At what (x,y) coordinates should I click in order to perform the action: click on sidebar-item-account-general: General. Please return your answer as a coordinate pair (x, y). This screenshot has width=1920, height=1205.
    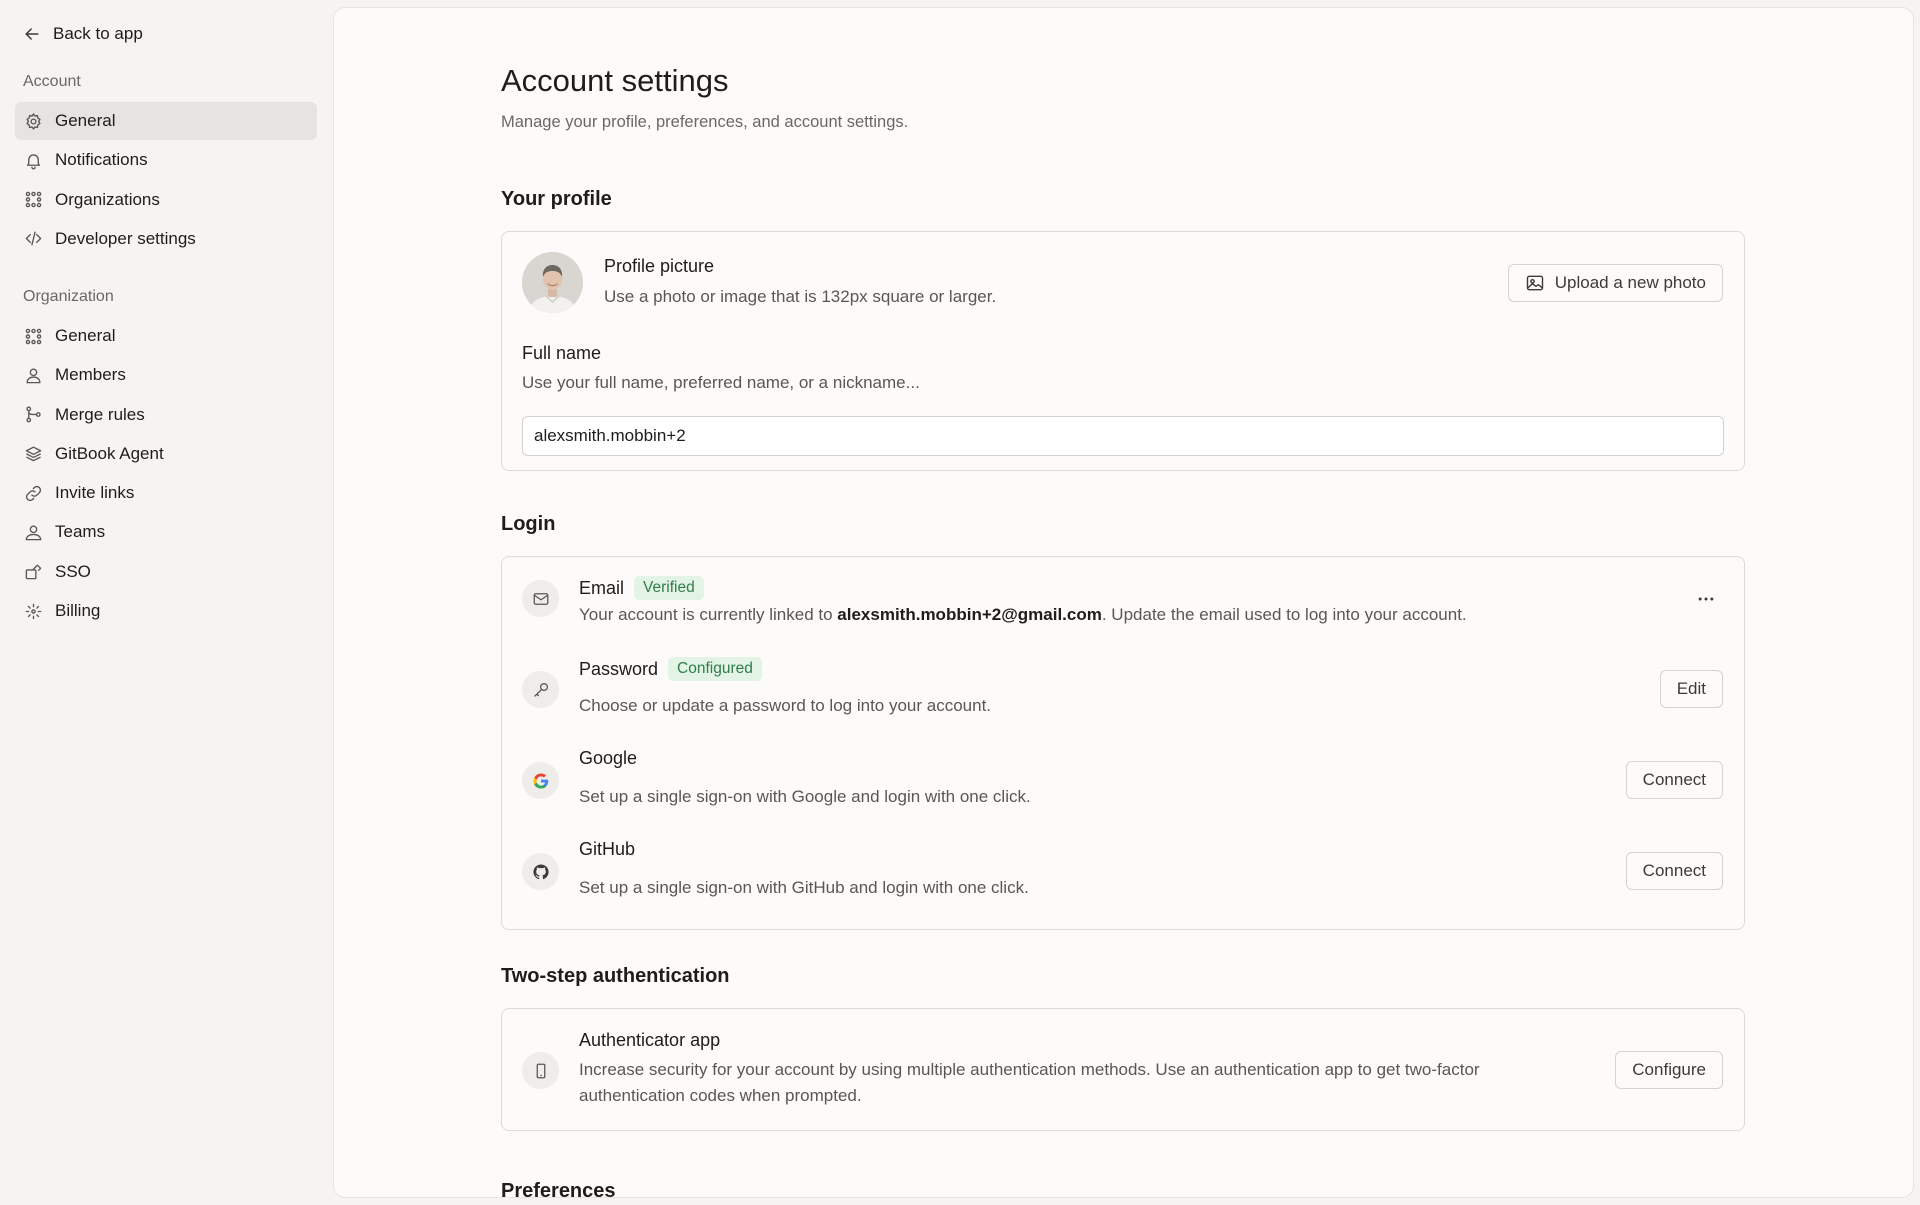
    Looking at the image, I should click on (166, 121).